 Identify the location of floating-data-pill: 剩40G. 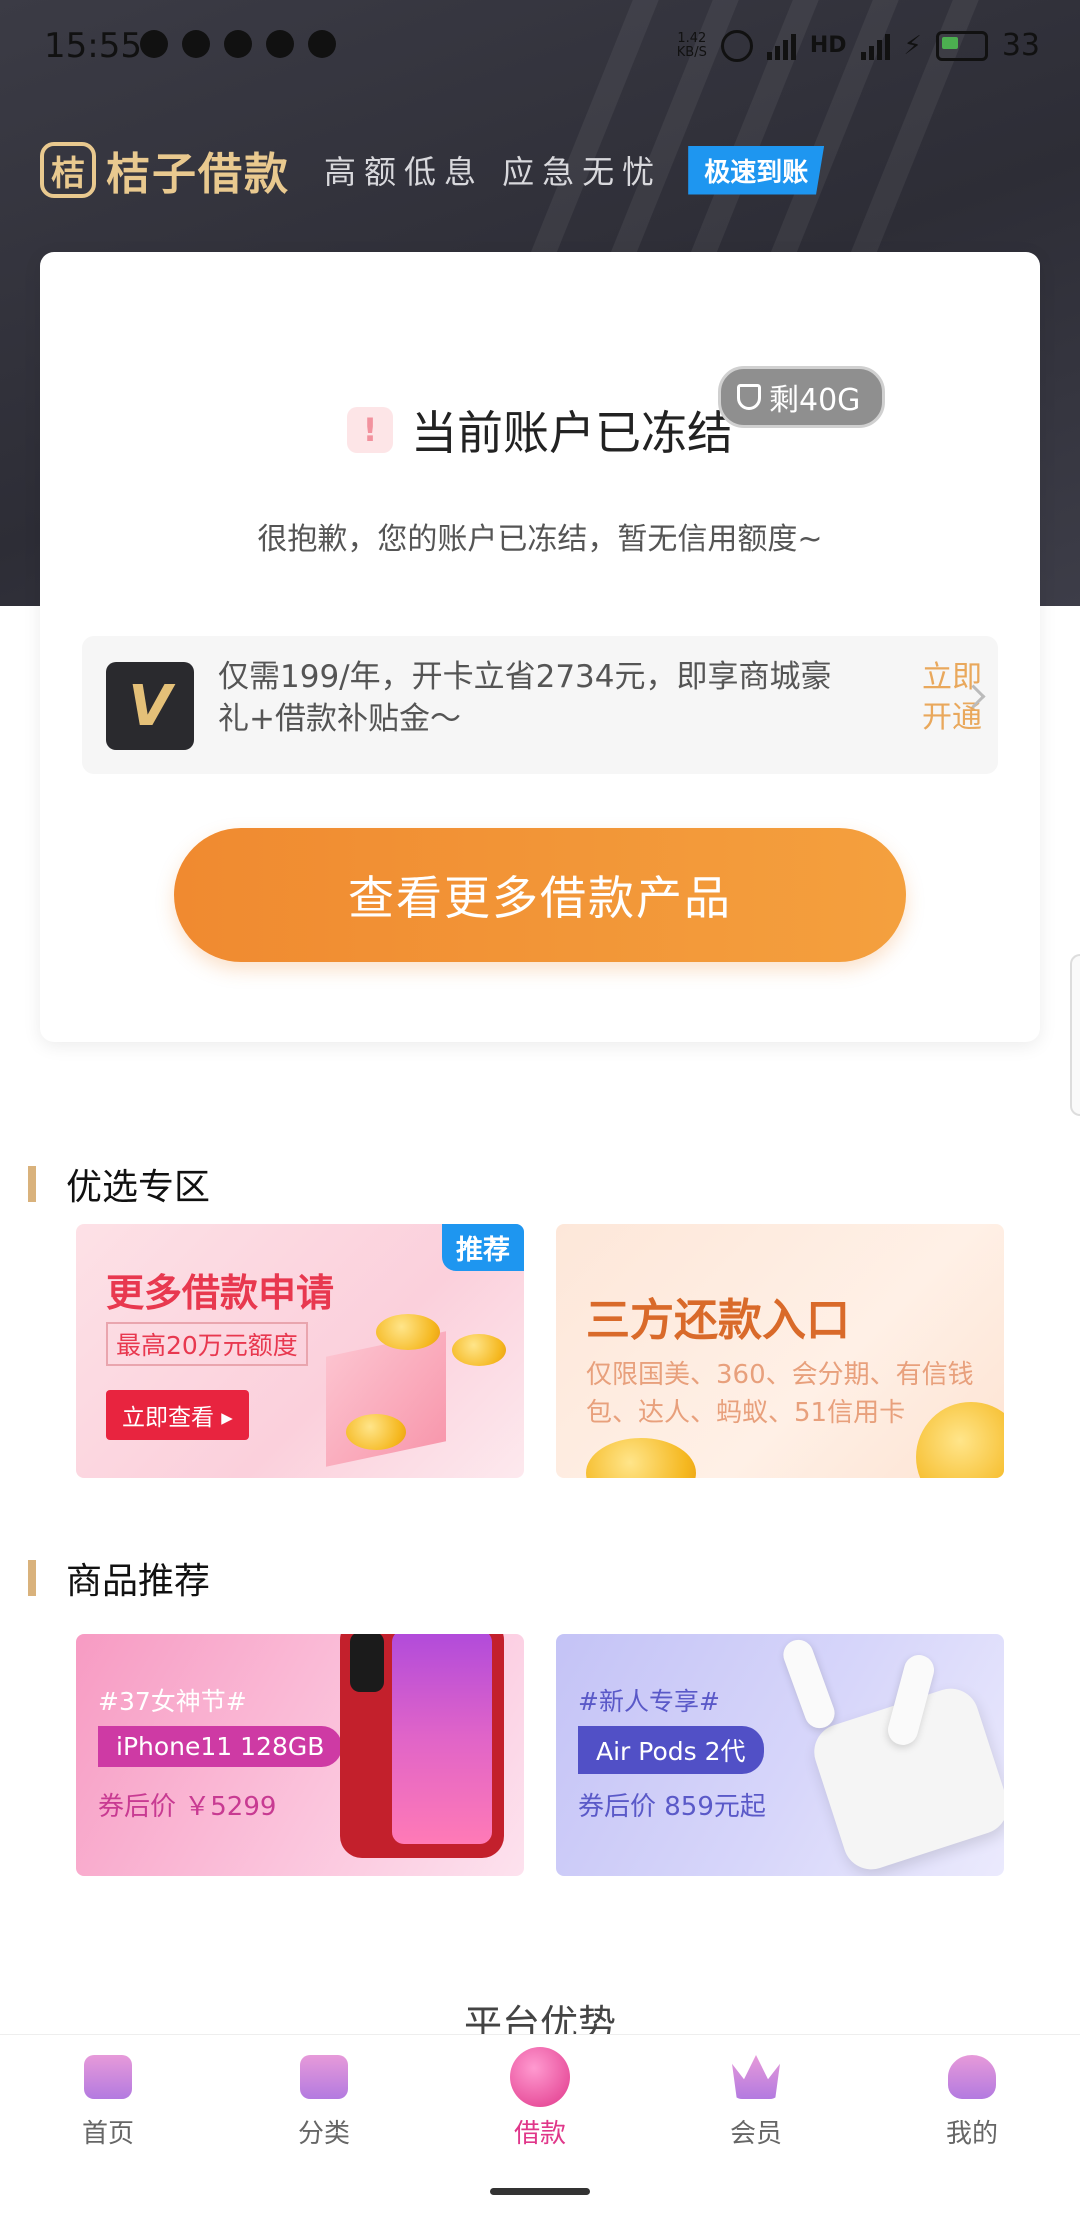
(802, 397).